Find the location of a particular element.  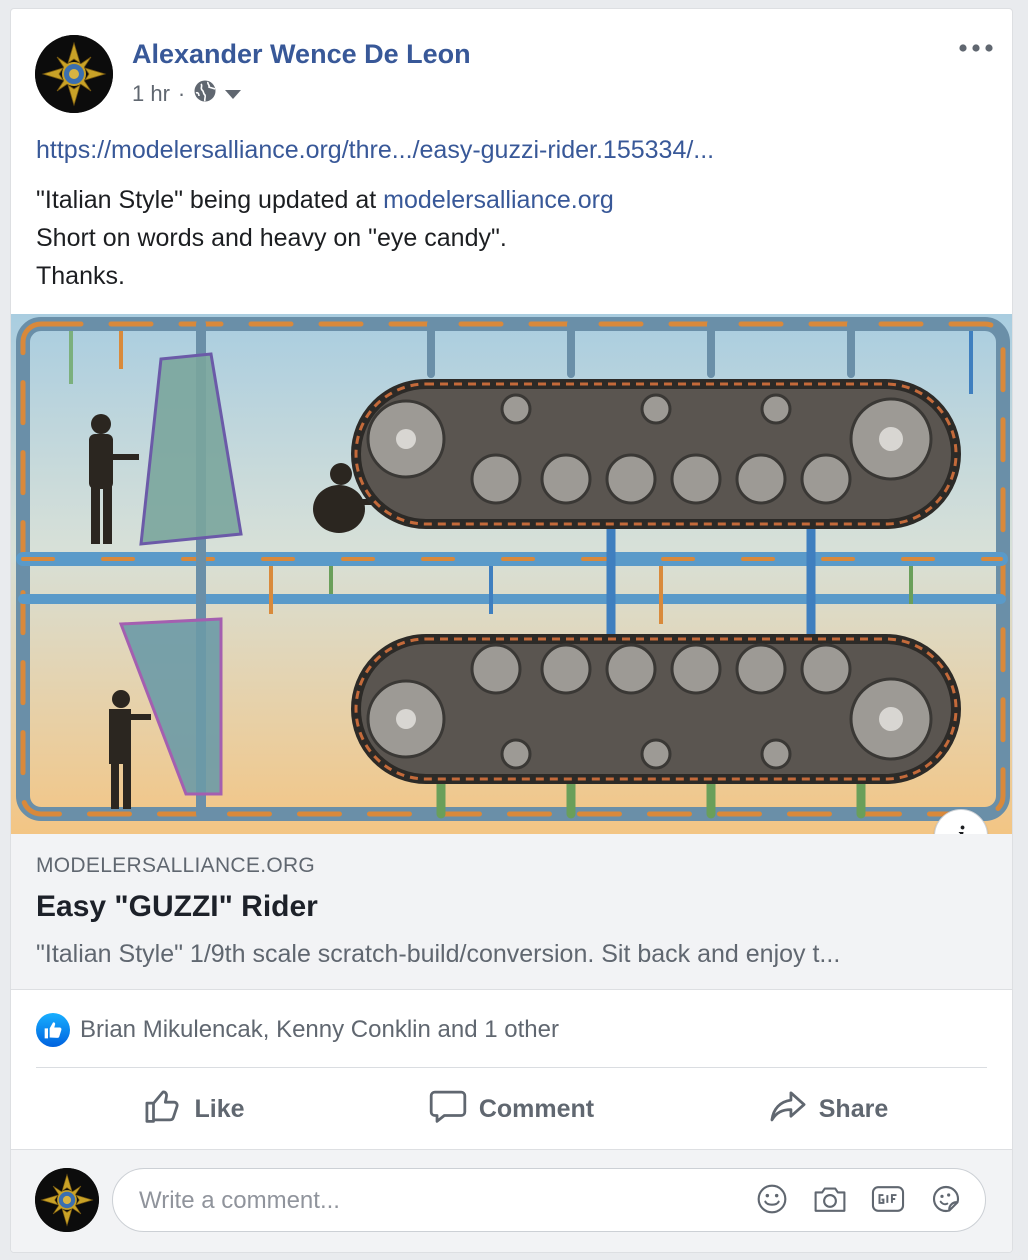

globe-icon is located at coordinates (205, 94).